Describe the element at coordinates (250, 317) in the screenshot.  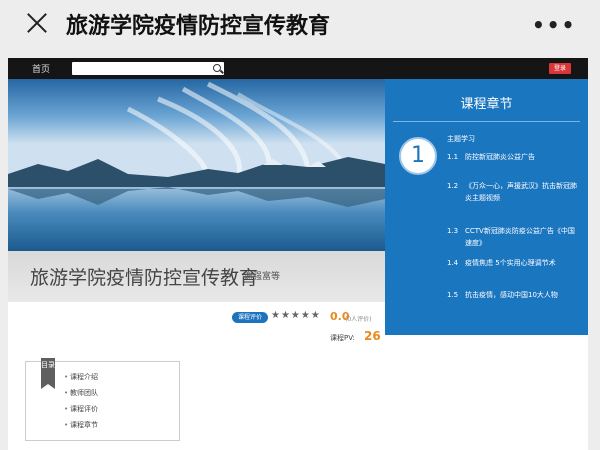
I see `course-rating-badge: 课程评价` at that location.